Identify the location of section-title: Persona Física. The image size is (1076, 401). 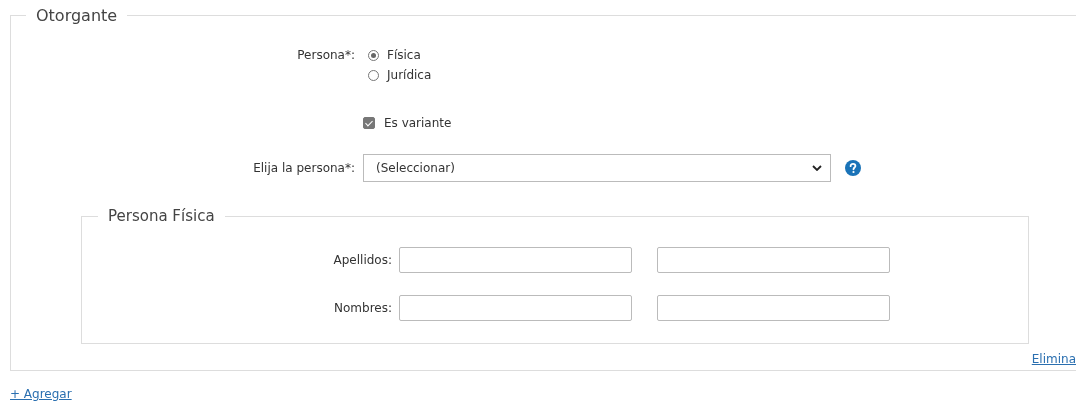
(161, 216).